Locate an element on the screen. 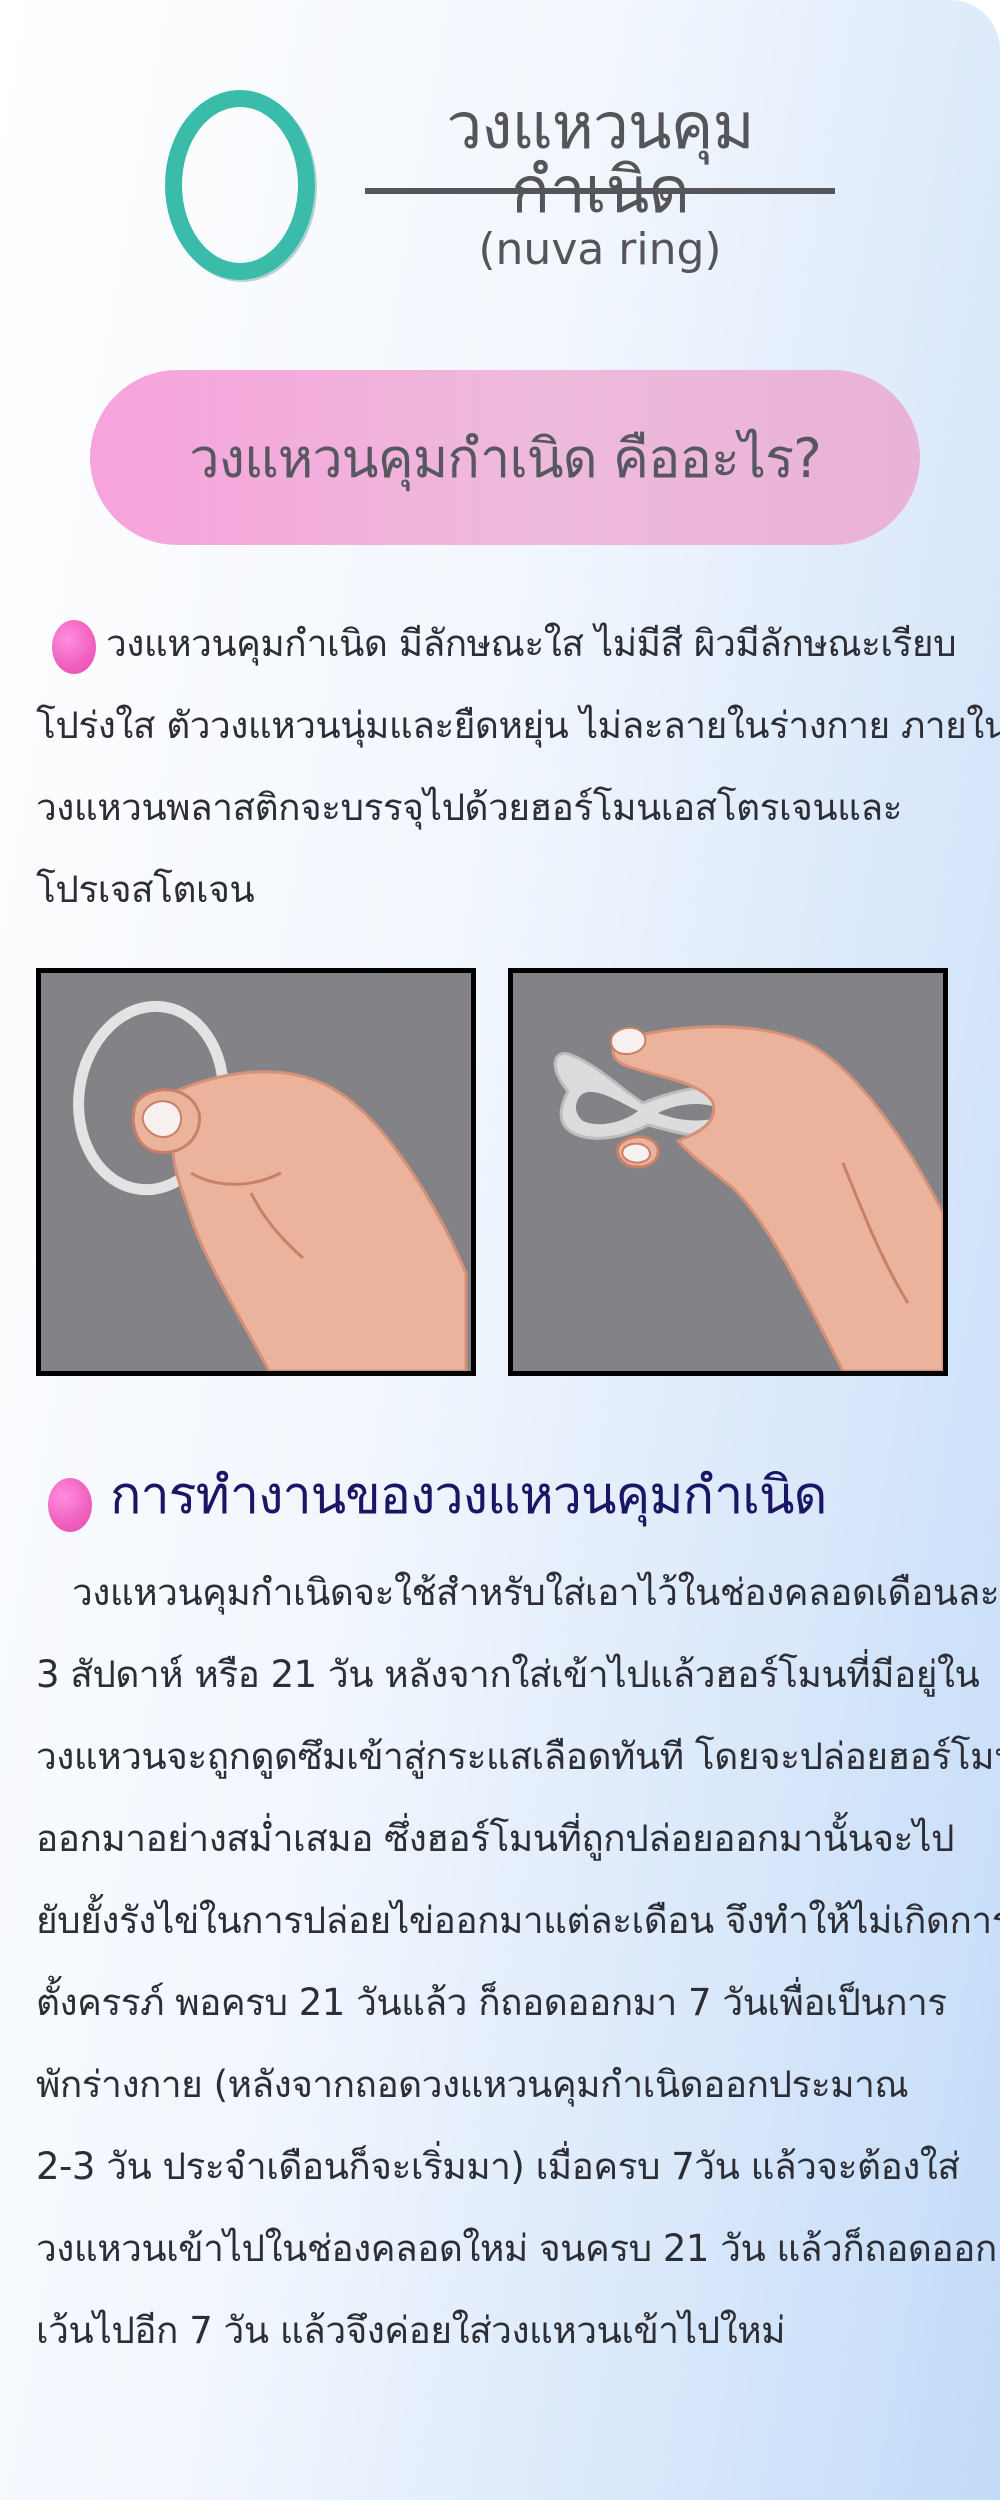  intro-line: โปรเจสโตเจน is located at coordinates (145, 889).